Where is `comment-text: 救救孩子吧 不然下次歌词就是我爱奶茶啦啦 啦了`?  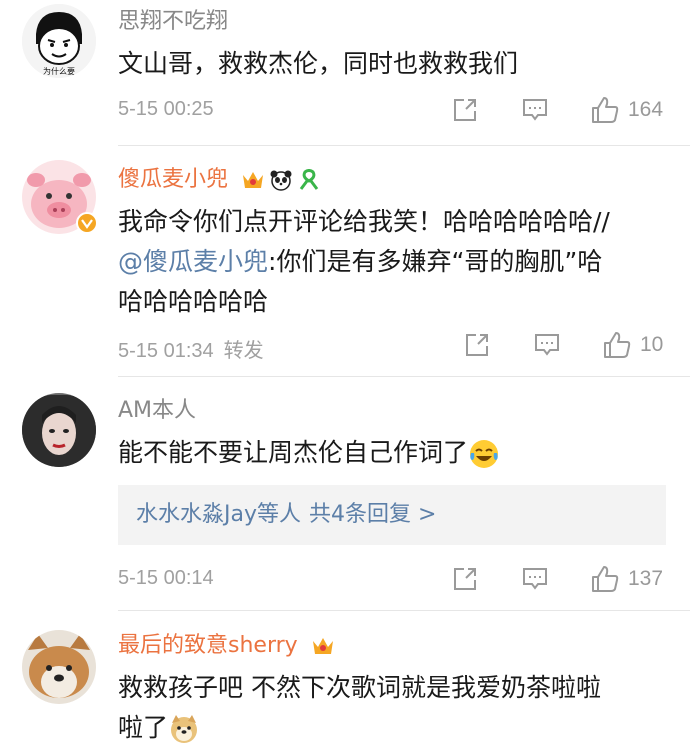 comment-text: 救救孩子吧 不然下次歌词就是我爱奶茶啦啦 啦了 is located at coordinates (389, 708).